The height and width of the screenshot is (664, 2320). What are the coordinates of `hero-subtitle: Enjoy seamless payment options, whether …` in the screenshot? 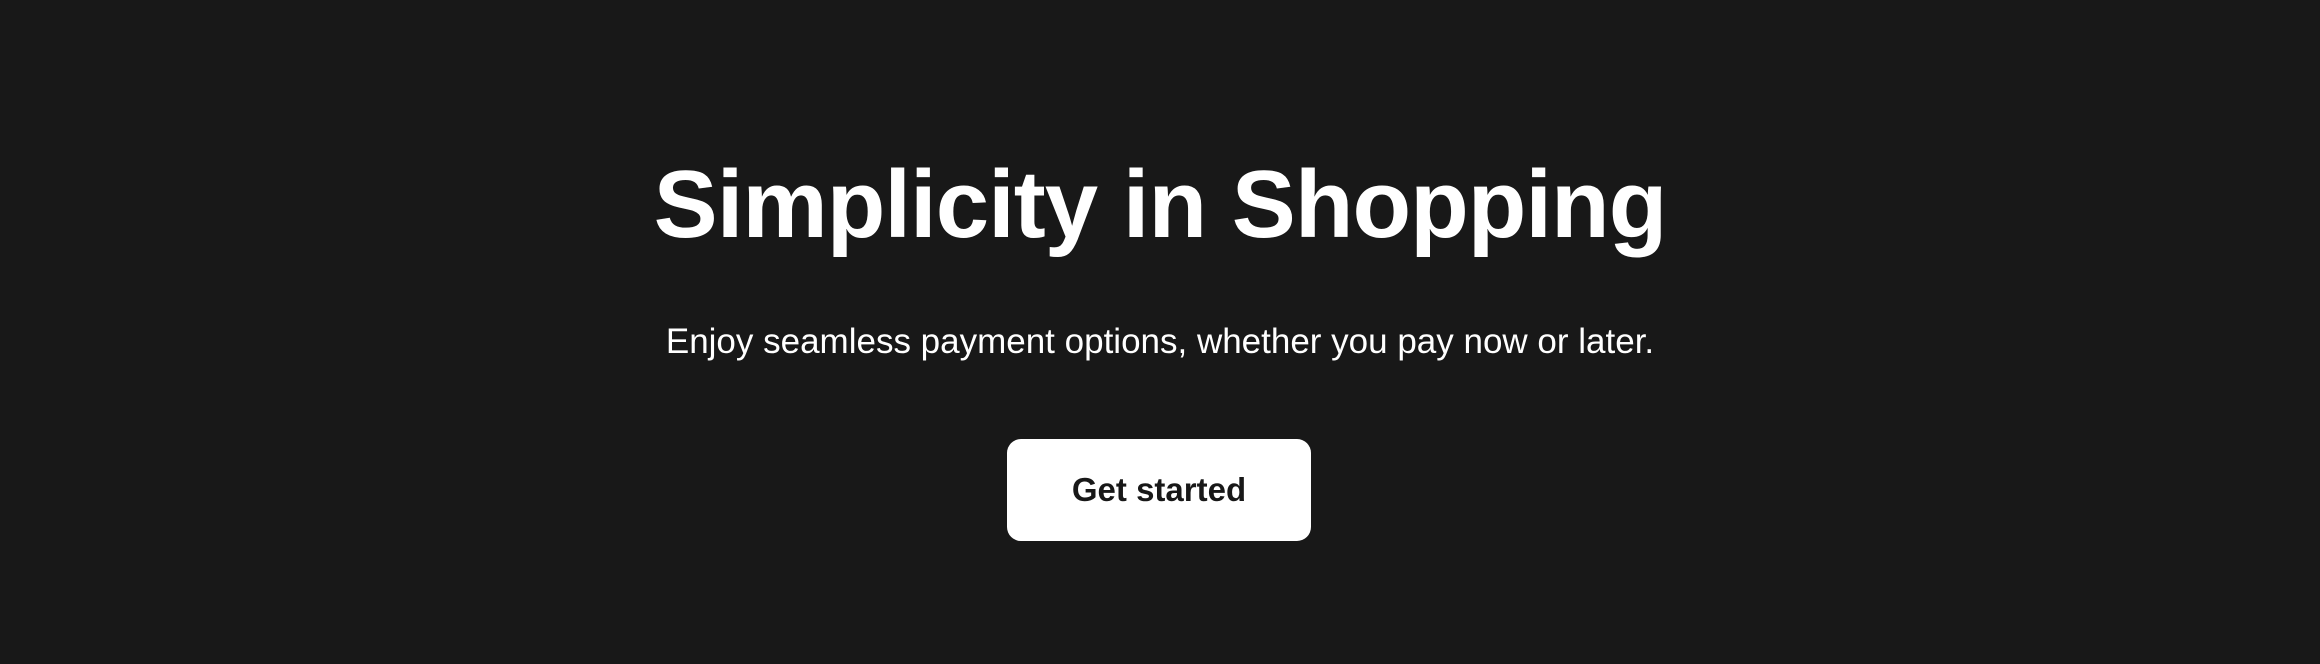 It's located at (1160, 341).